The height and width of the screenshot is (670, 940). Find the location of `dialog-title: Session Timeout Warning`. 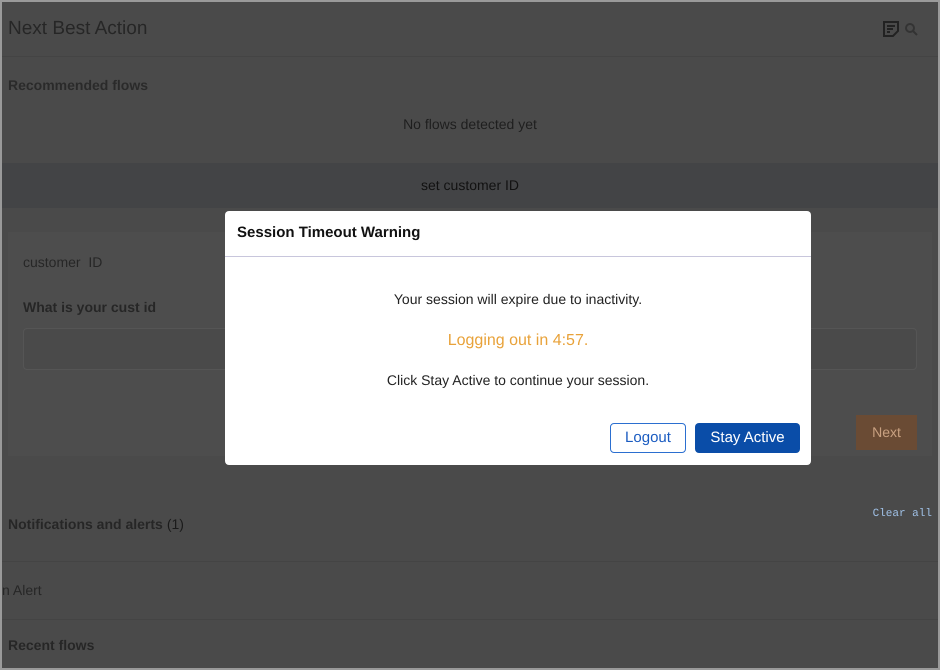

dialog-title: Session Timeout Warning is located at coordinates (328, 233).